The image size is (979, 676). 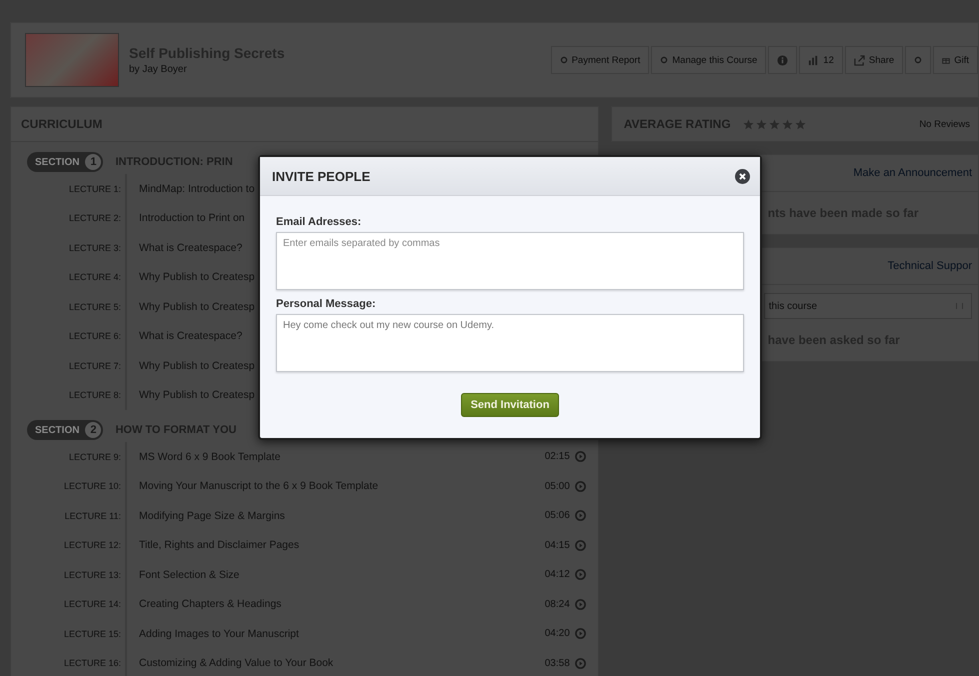 What do you see at coordinates (65, 430) in the screenshot?
I see `section-badge: SECTION 2` at bounding box center [65, 430].